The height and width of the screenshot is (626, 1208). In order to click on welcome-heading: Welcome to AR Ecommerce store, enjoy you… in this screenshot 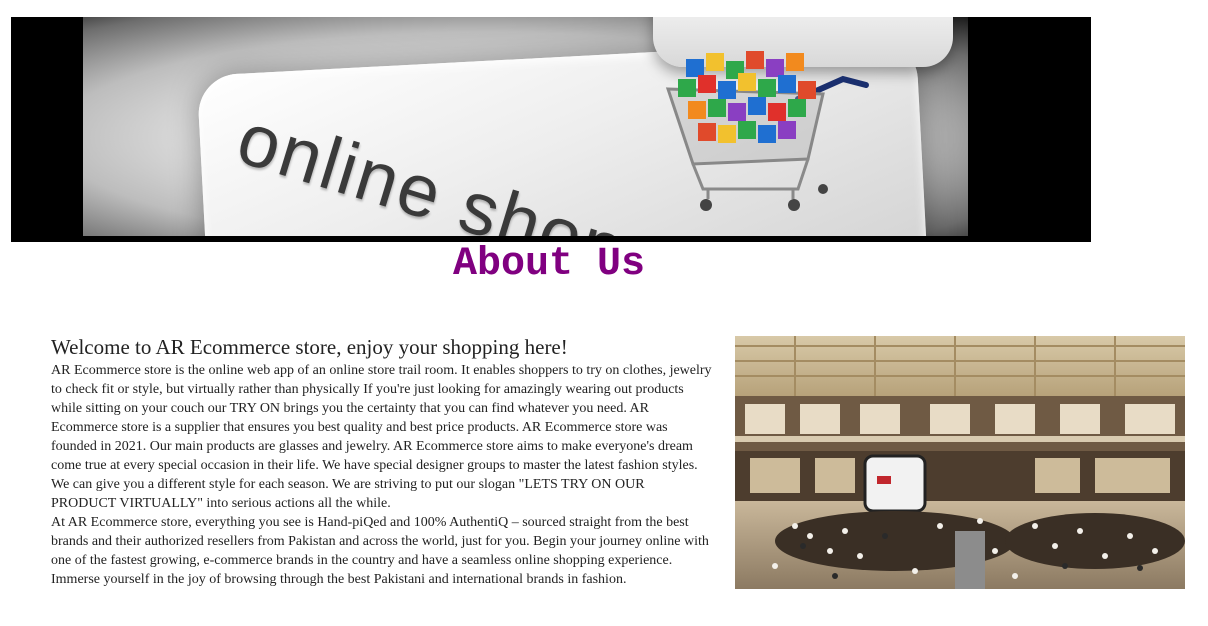, I will do `click(309, 347)`.